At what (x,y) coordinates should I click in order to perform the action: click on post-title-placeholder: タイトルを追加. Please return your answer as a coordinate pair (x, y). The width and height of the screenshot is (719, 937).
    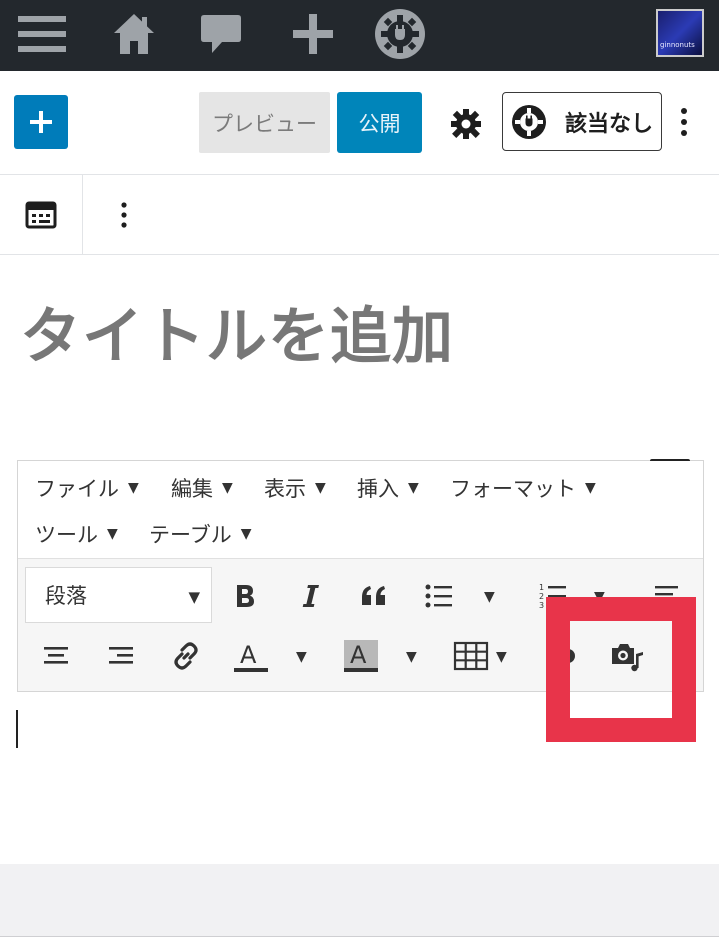
    Looking at the image, I should click on (237, 330).